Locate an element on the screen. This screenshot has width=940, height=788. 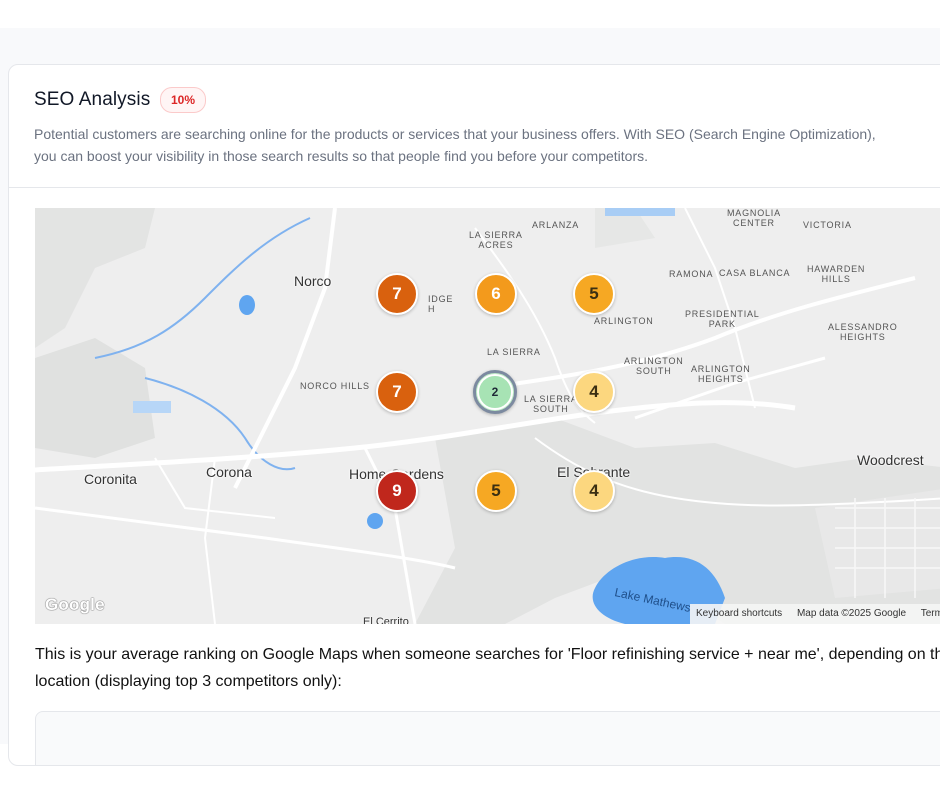
city-corona: Corona is located at coordinates (229, 472).